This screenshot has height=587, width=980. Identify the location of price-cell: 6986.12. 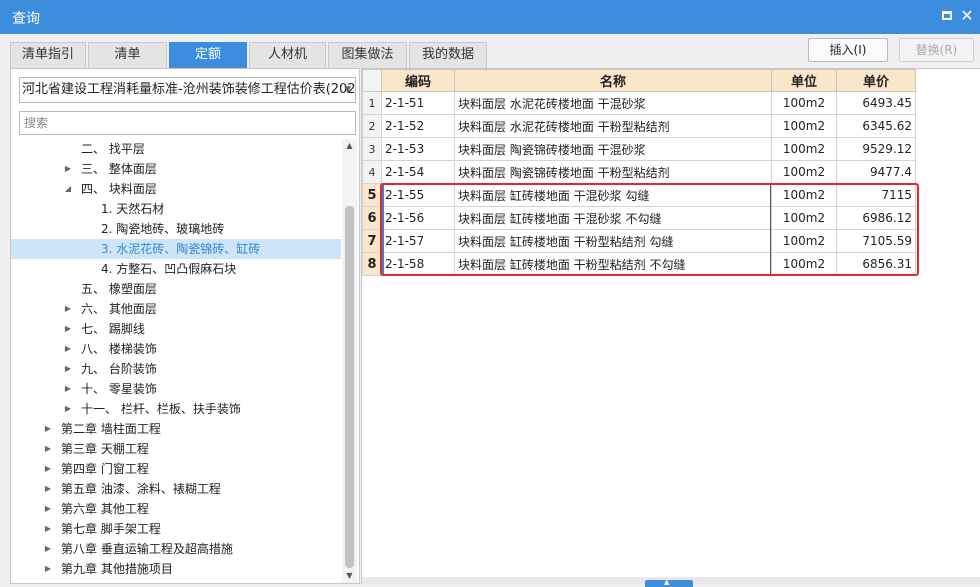
(876, 218).